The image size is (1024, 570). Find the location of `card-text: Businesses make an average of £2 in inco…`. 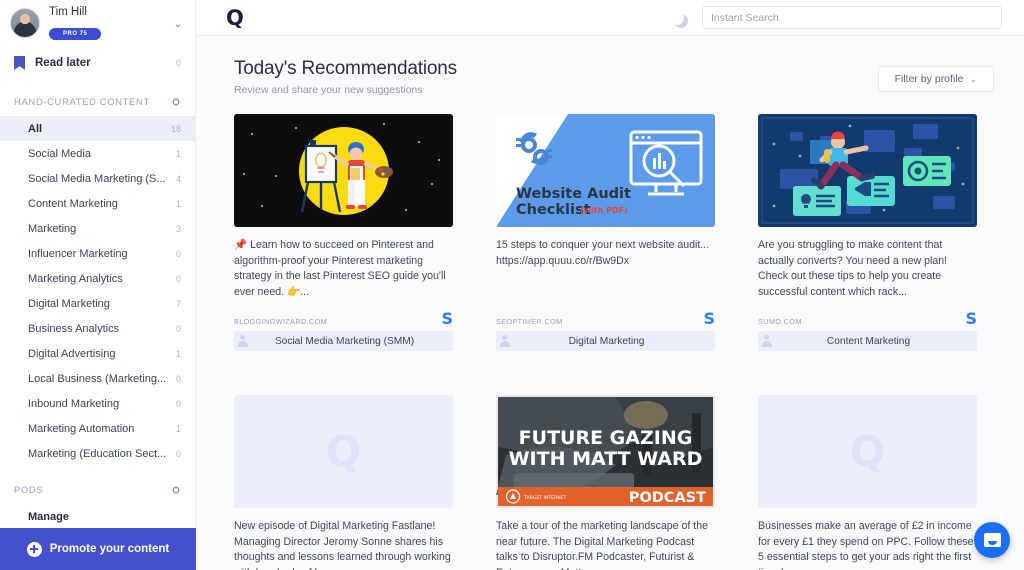

card-text: Businesses make an average of £2 in inco… is located at coordinates (866, 545).